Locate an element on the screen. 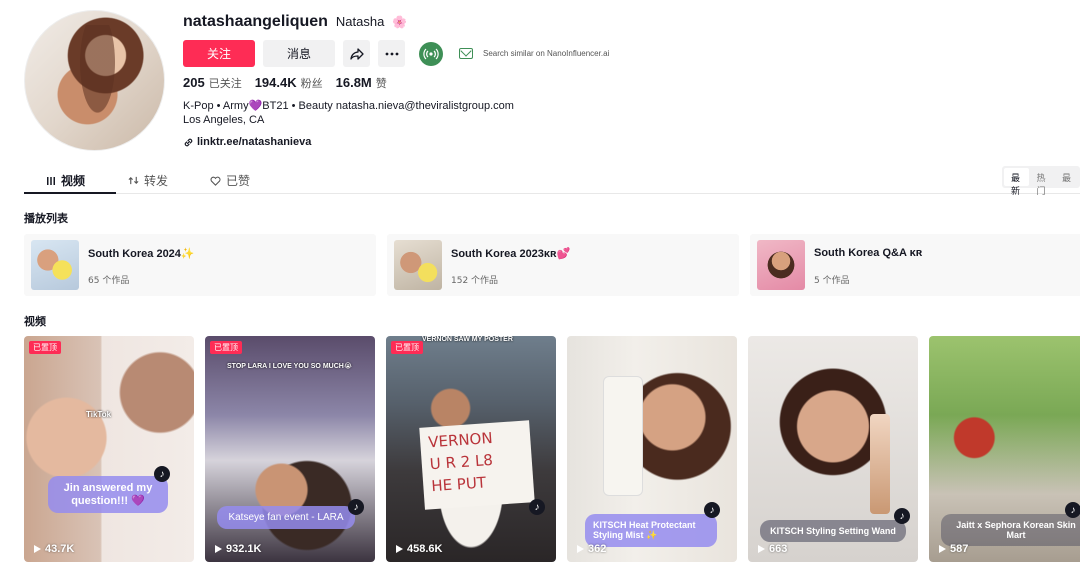 The image size is (1080, 572). repost-icon is located at coordinates (133, 180).